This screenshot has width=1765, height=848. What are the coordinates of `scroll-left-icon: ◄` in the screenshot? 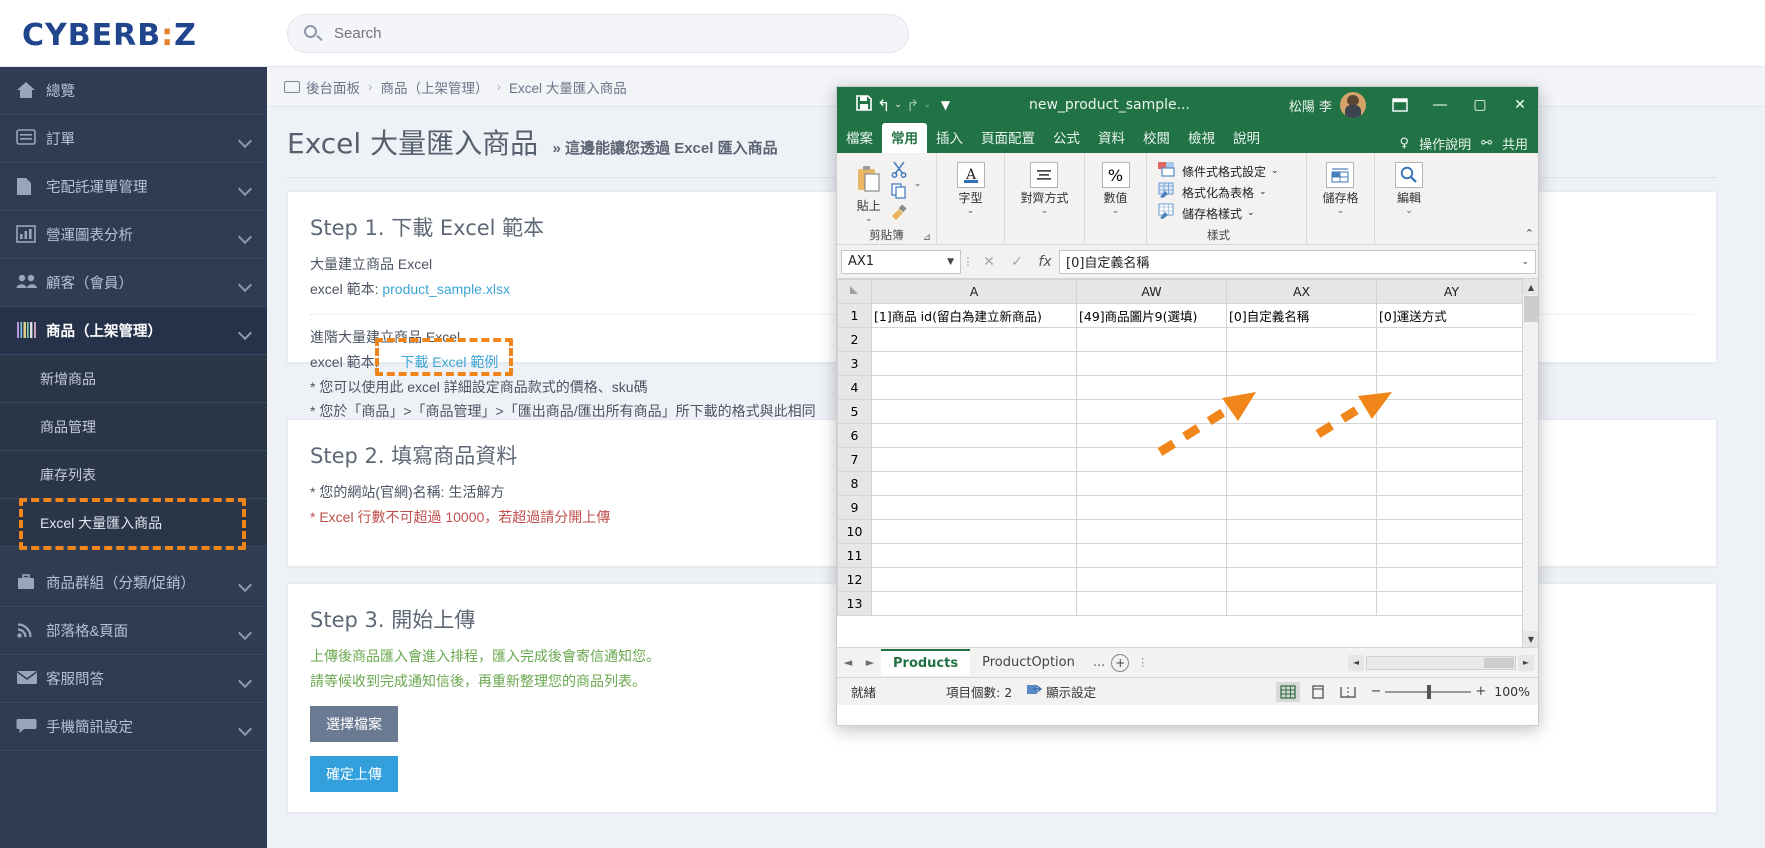 It's located at (1356, 662).